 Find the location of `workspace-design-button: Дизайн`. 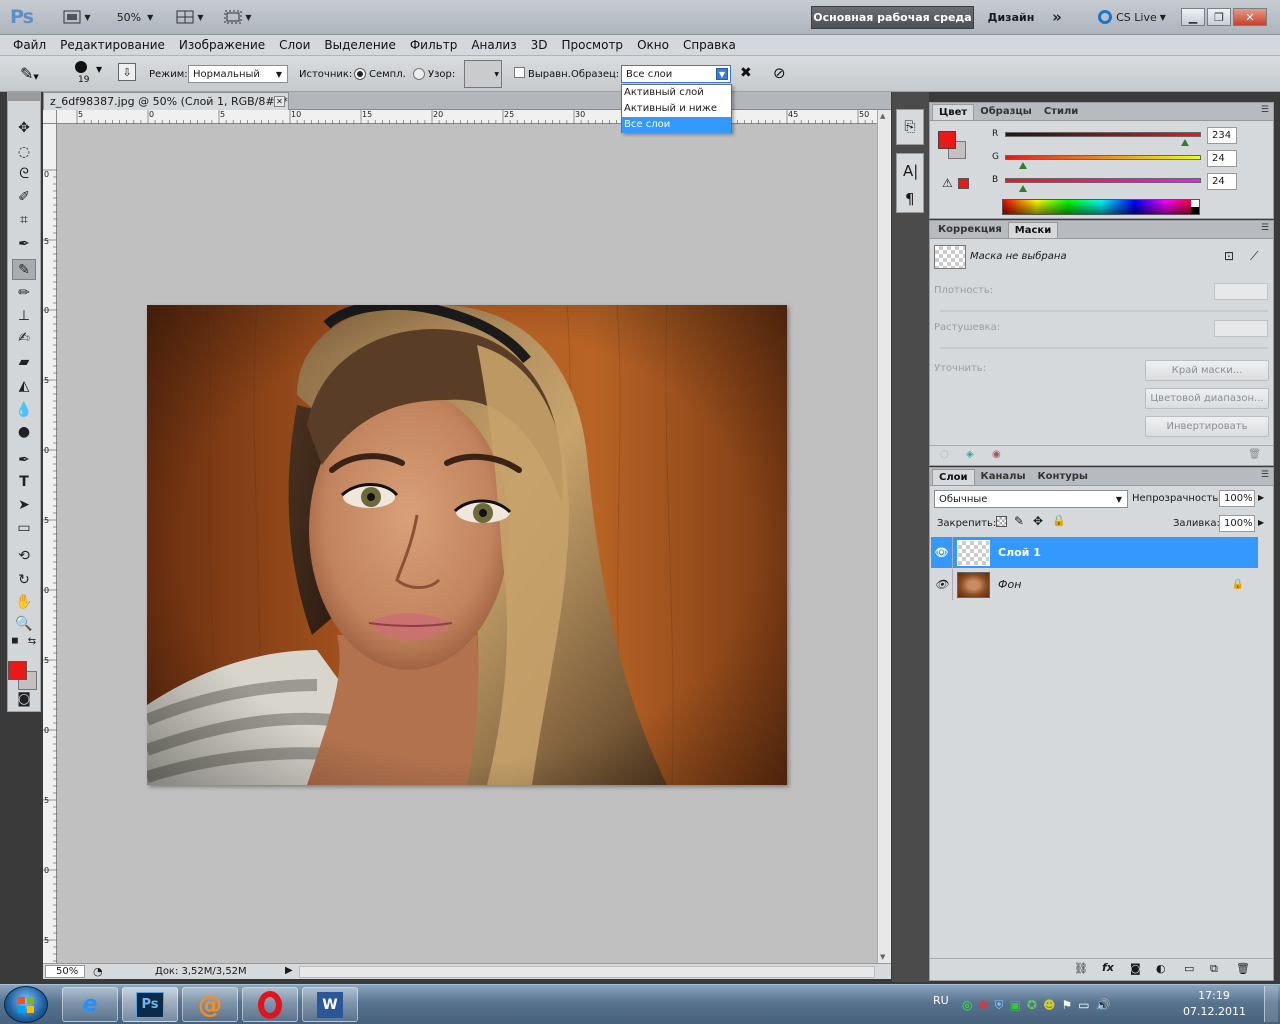

workspace-design-button: Дизайн is located at coordinates (1011, 17).